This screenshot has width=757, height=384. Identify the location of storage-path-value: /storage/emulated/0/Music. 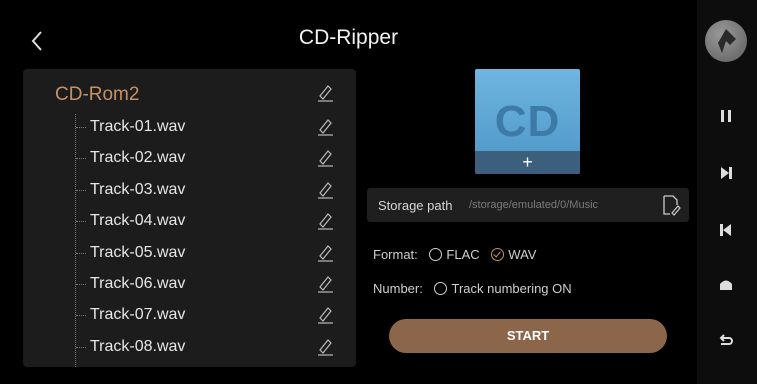
(534, 205).